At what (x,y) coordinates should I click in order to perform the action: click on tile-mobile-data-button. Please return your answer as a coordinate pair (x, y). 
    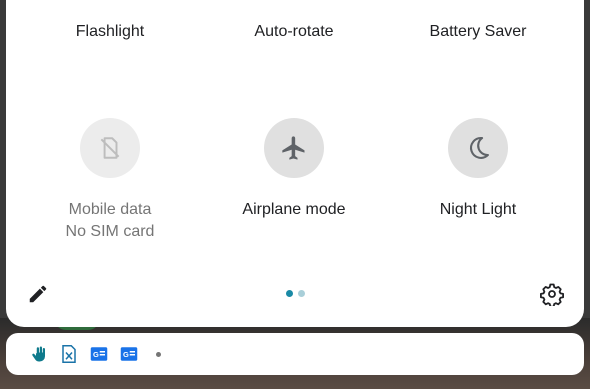
    Looking at the image, I should click on (110, 148).